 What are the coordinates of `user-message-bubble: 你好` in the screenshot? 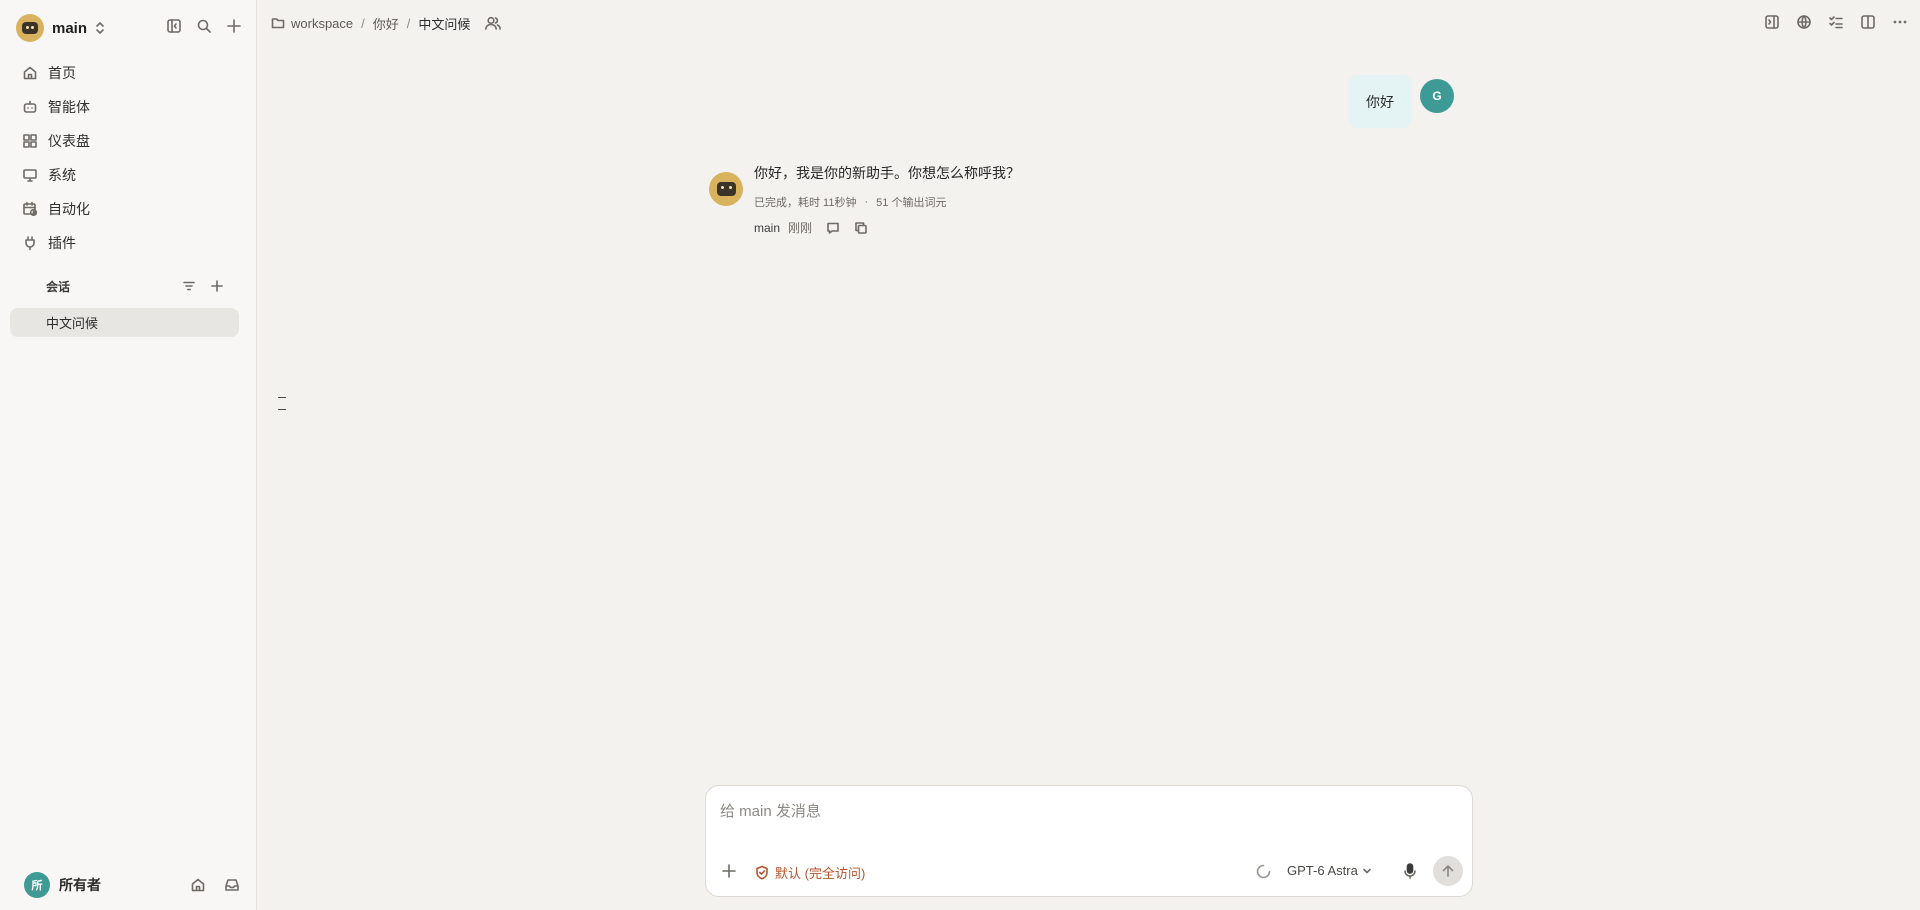 It's located at (1380, 101).